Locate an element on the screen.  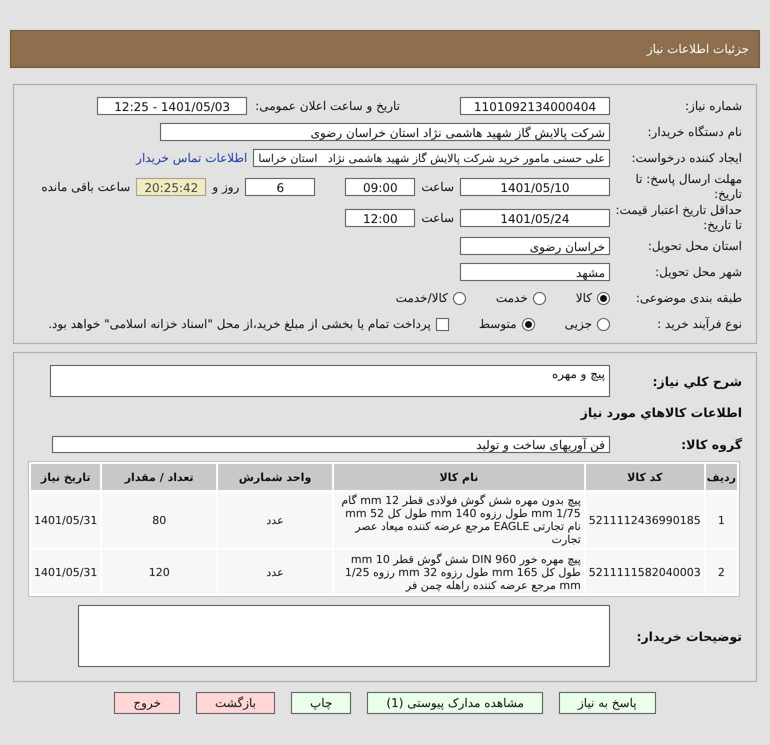
input-field: 1401/05/03 - 12:25 is located at coordinates (172, 106).